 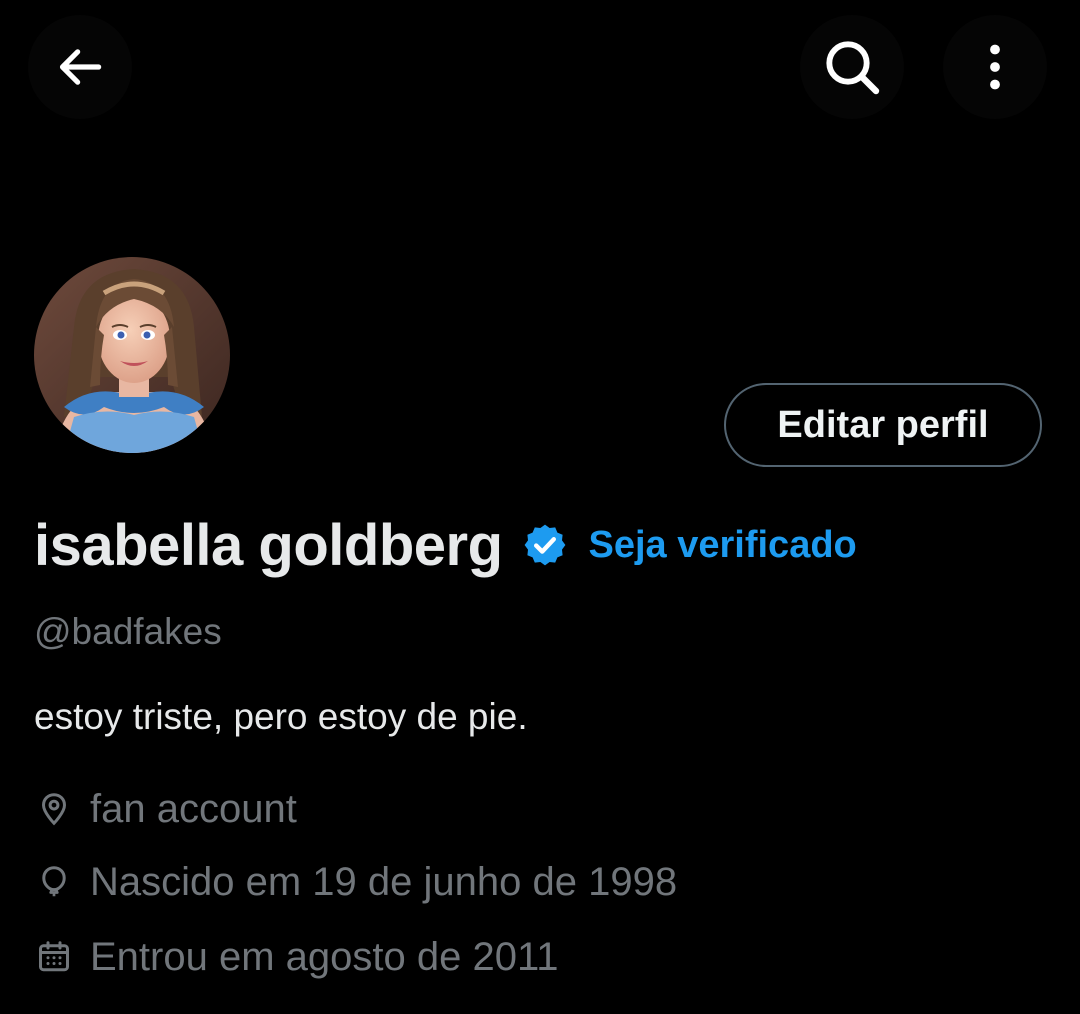 I want to click on location-text: fan account, so click(x=193, y=808).